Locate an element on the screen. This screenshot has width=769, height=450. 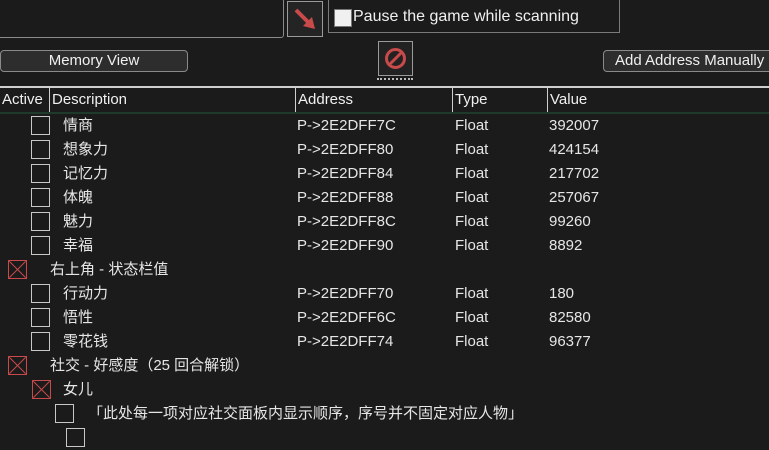
group-row: 社交 - 好感度（25 回合解锁） is located at coordinates (384, 366).